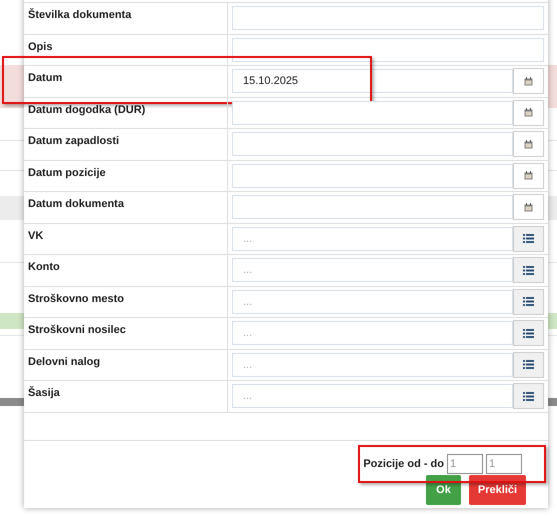 The image size is (557, 516). What do you see at coordinates (497, 489) in the screenshot?
I see `cancel-button: Prekliči` at bounding box center [497, 489].